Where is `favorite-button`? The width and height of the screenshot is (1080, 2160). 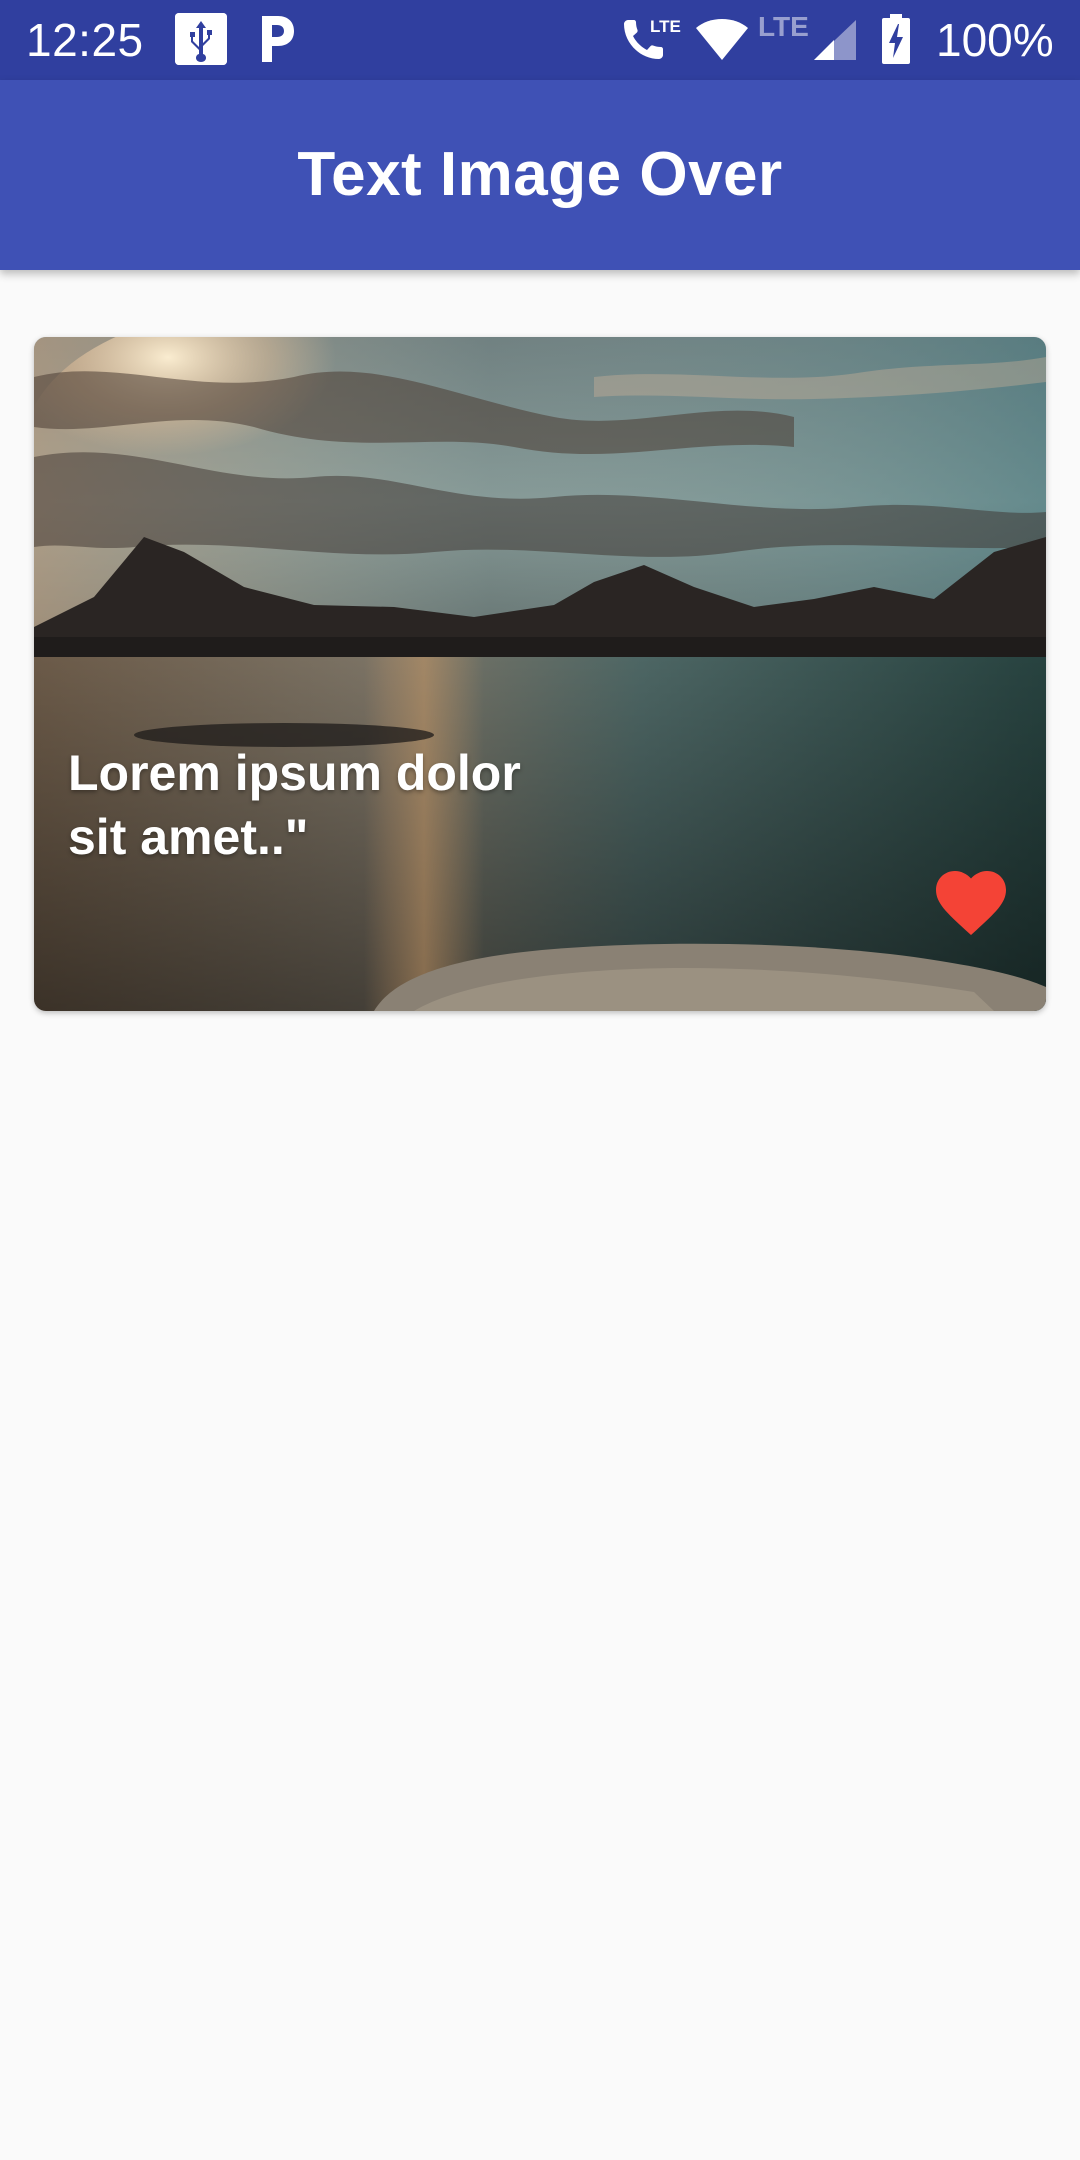 favorite-button is located at coordinates (971, 904).